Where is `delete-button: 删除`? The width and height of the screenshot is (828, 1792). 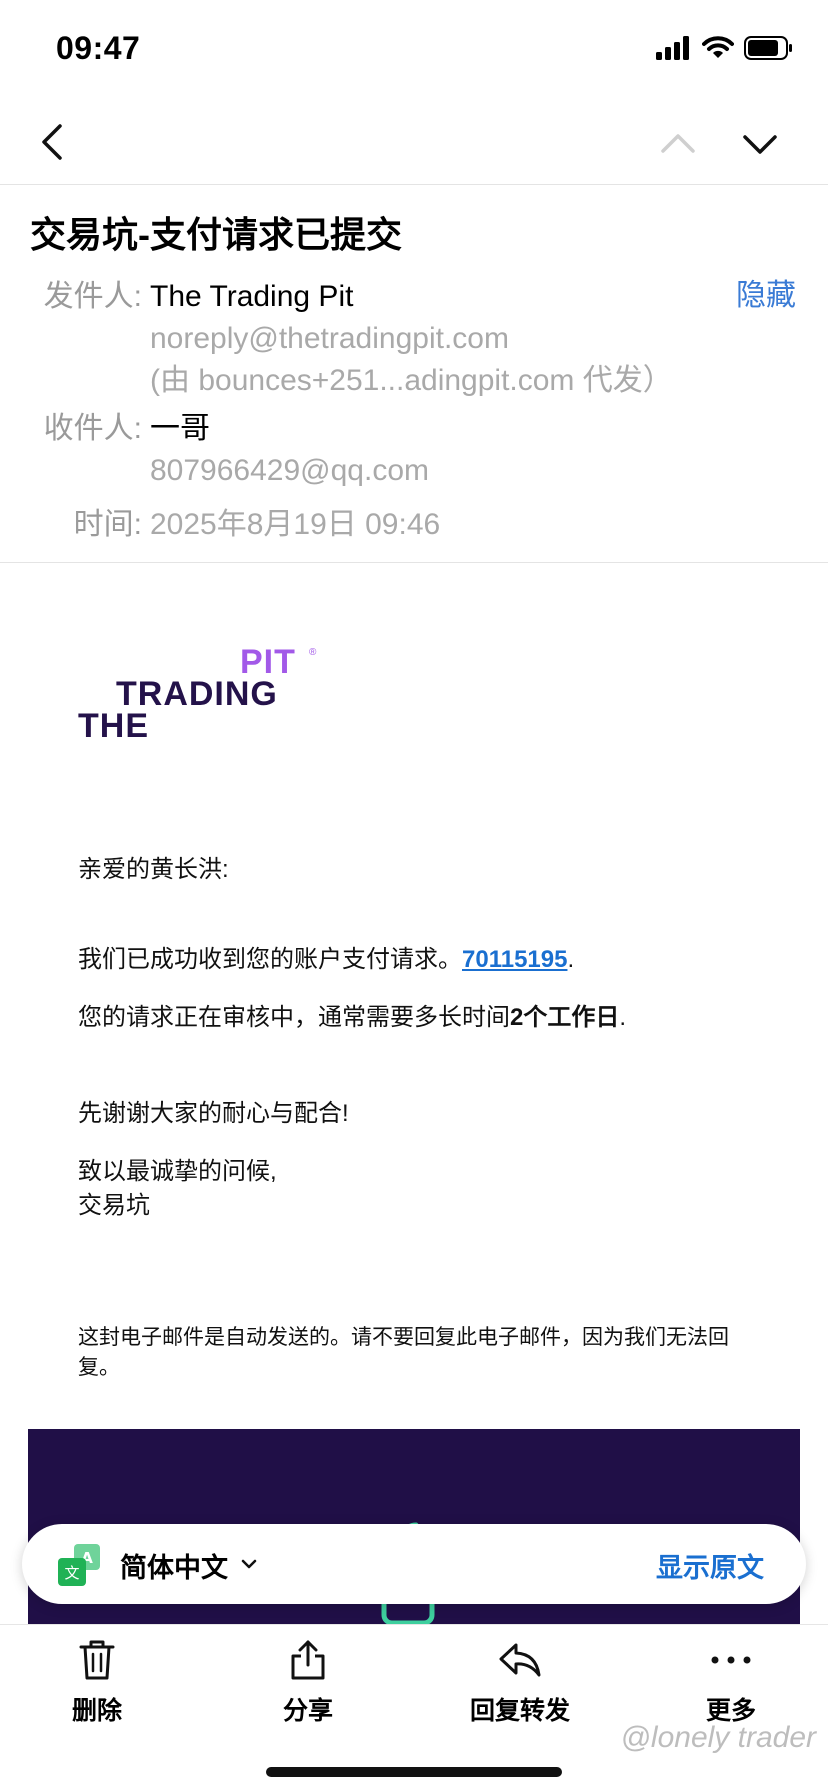
delete-button: 删除 is located at coordinates (97, 1683).